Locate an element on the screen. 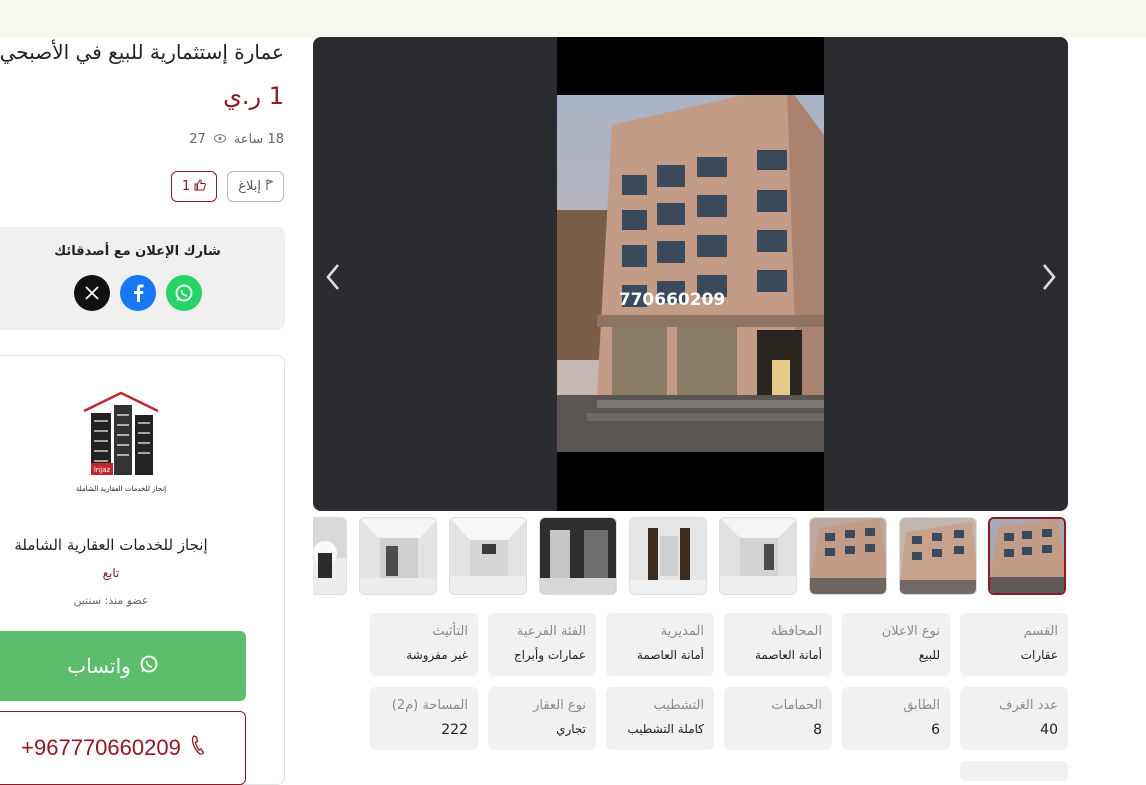 This screenshot has width=1146, height=785. spec-item: الفئة الفرعية عمارات وأبراج is located at coordinates (542, 644).